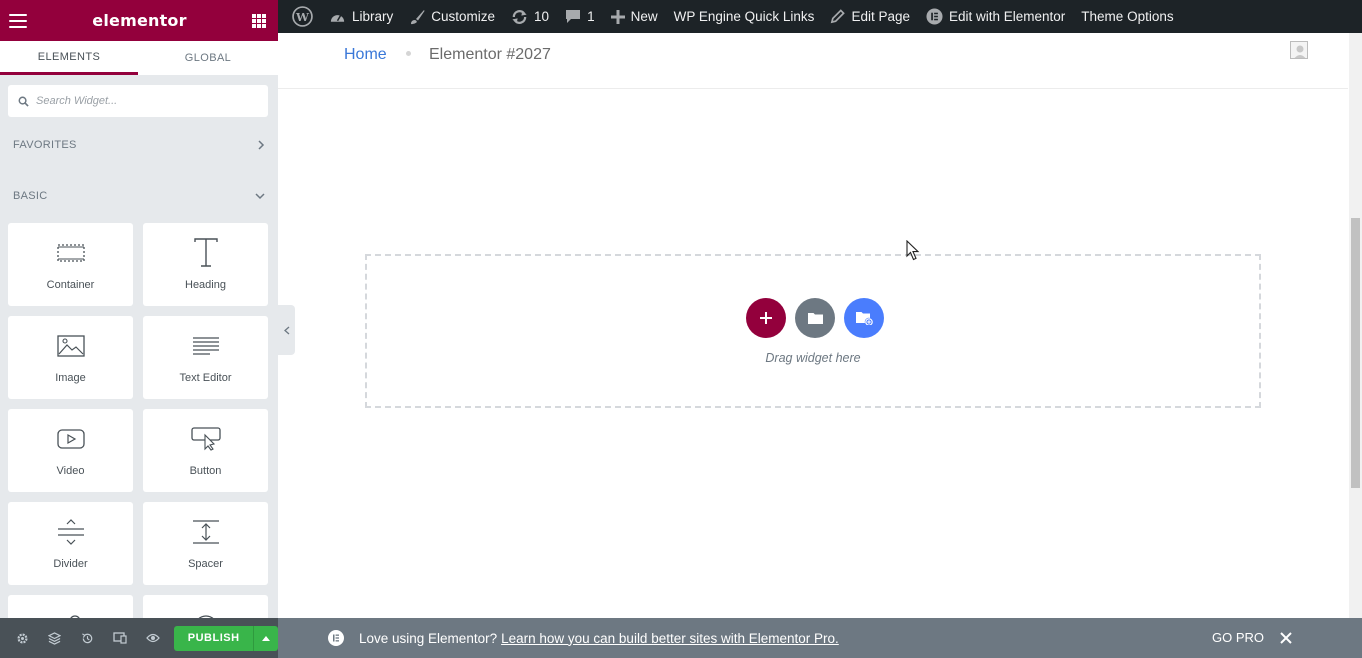 The width and height of the screenshot is (1362, 658). What do you see at coordinates (206, 532) in the screenshot?
I see `spacer-icon` at bounding box center [206, 532].